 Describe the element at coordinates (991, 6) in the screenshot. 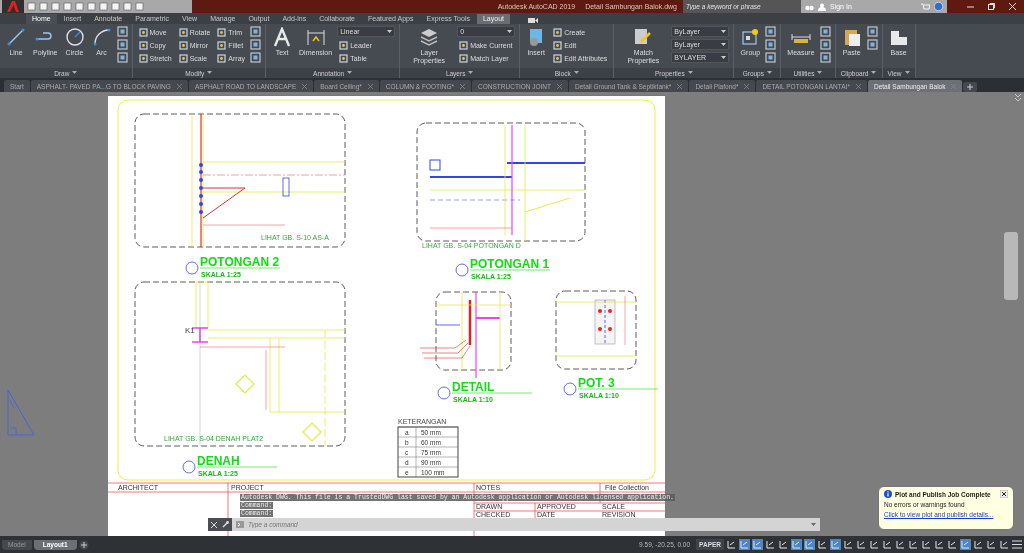

I see `restore-icon` at that location.